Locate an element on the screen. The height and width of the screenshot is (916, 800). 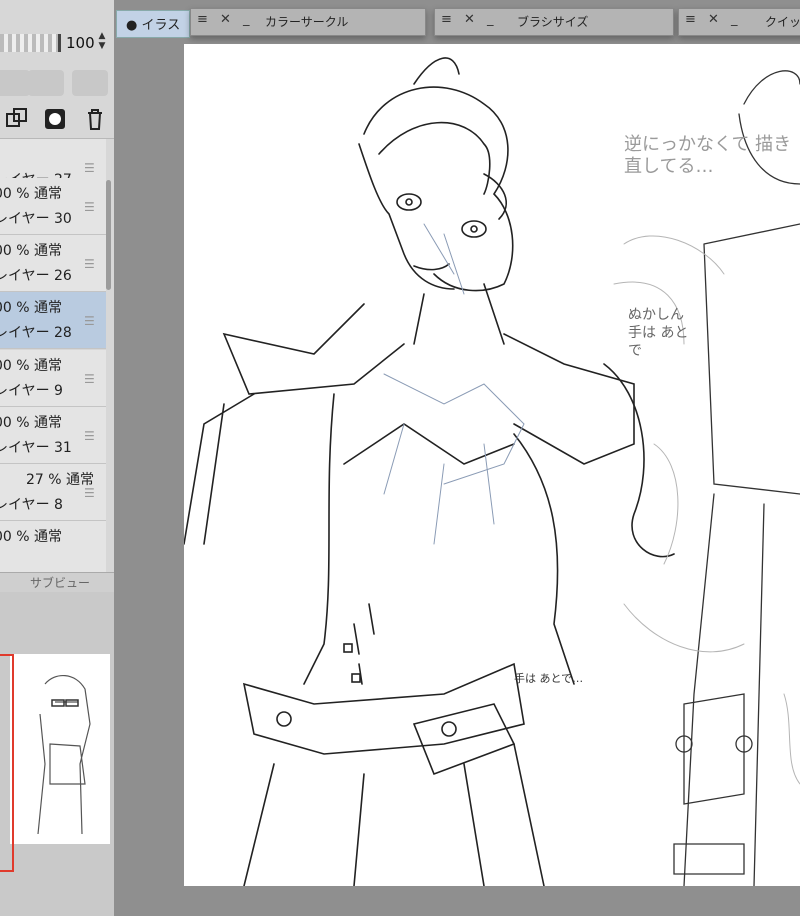
opacity-value: 100 is located at coordinates (80, 43).